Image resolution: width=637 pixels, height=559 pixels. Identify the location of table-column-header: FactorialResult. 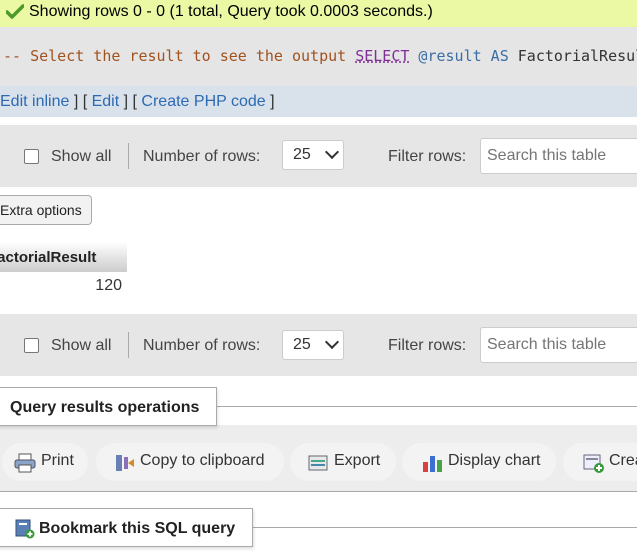
(63, 257).